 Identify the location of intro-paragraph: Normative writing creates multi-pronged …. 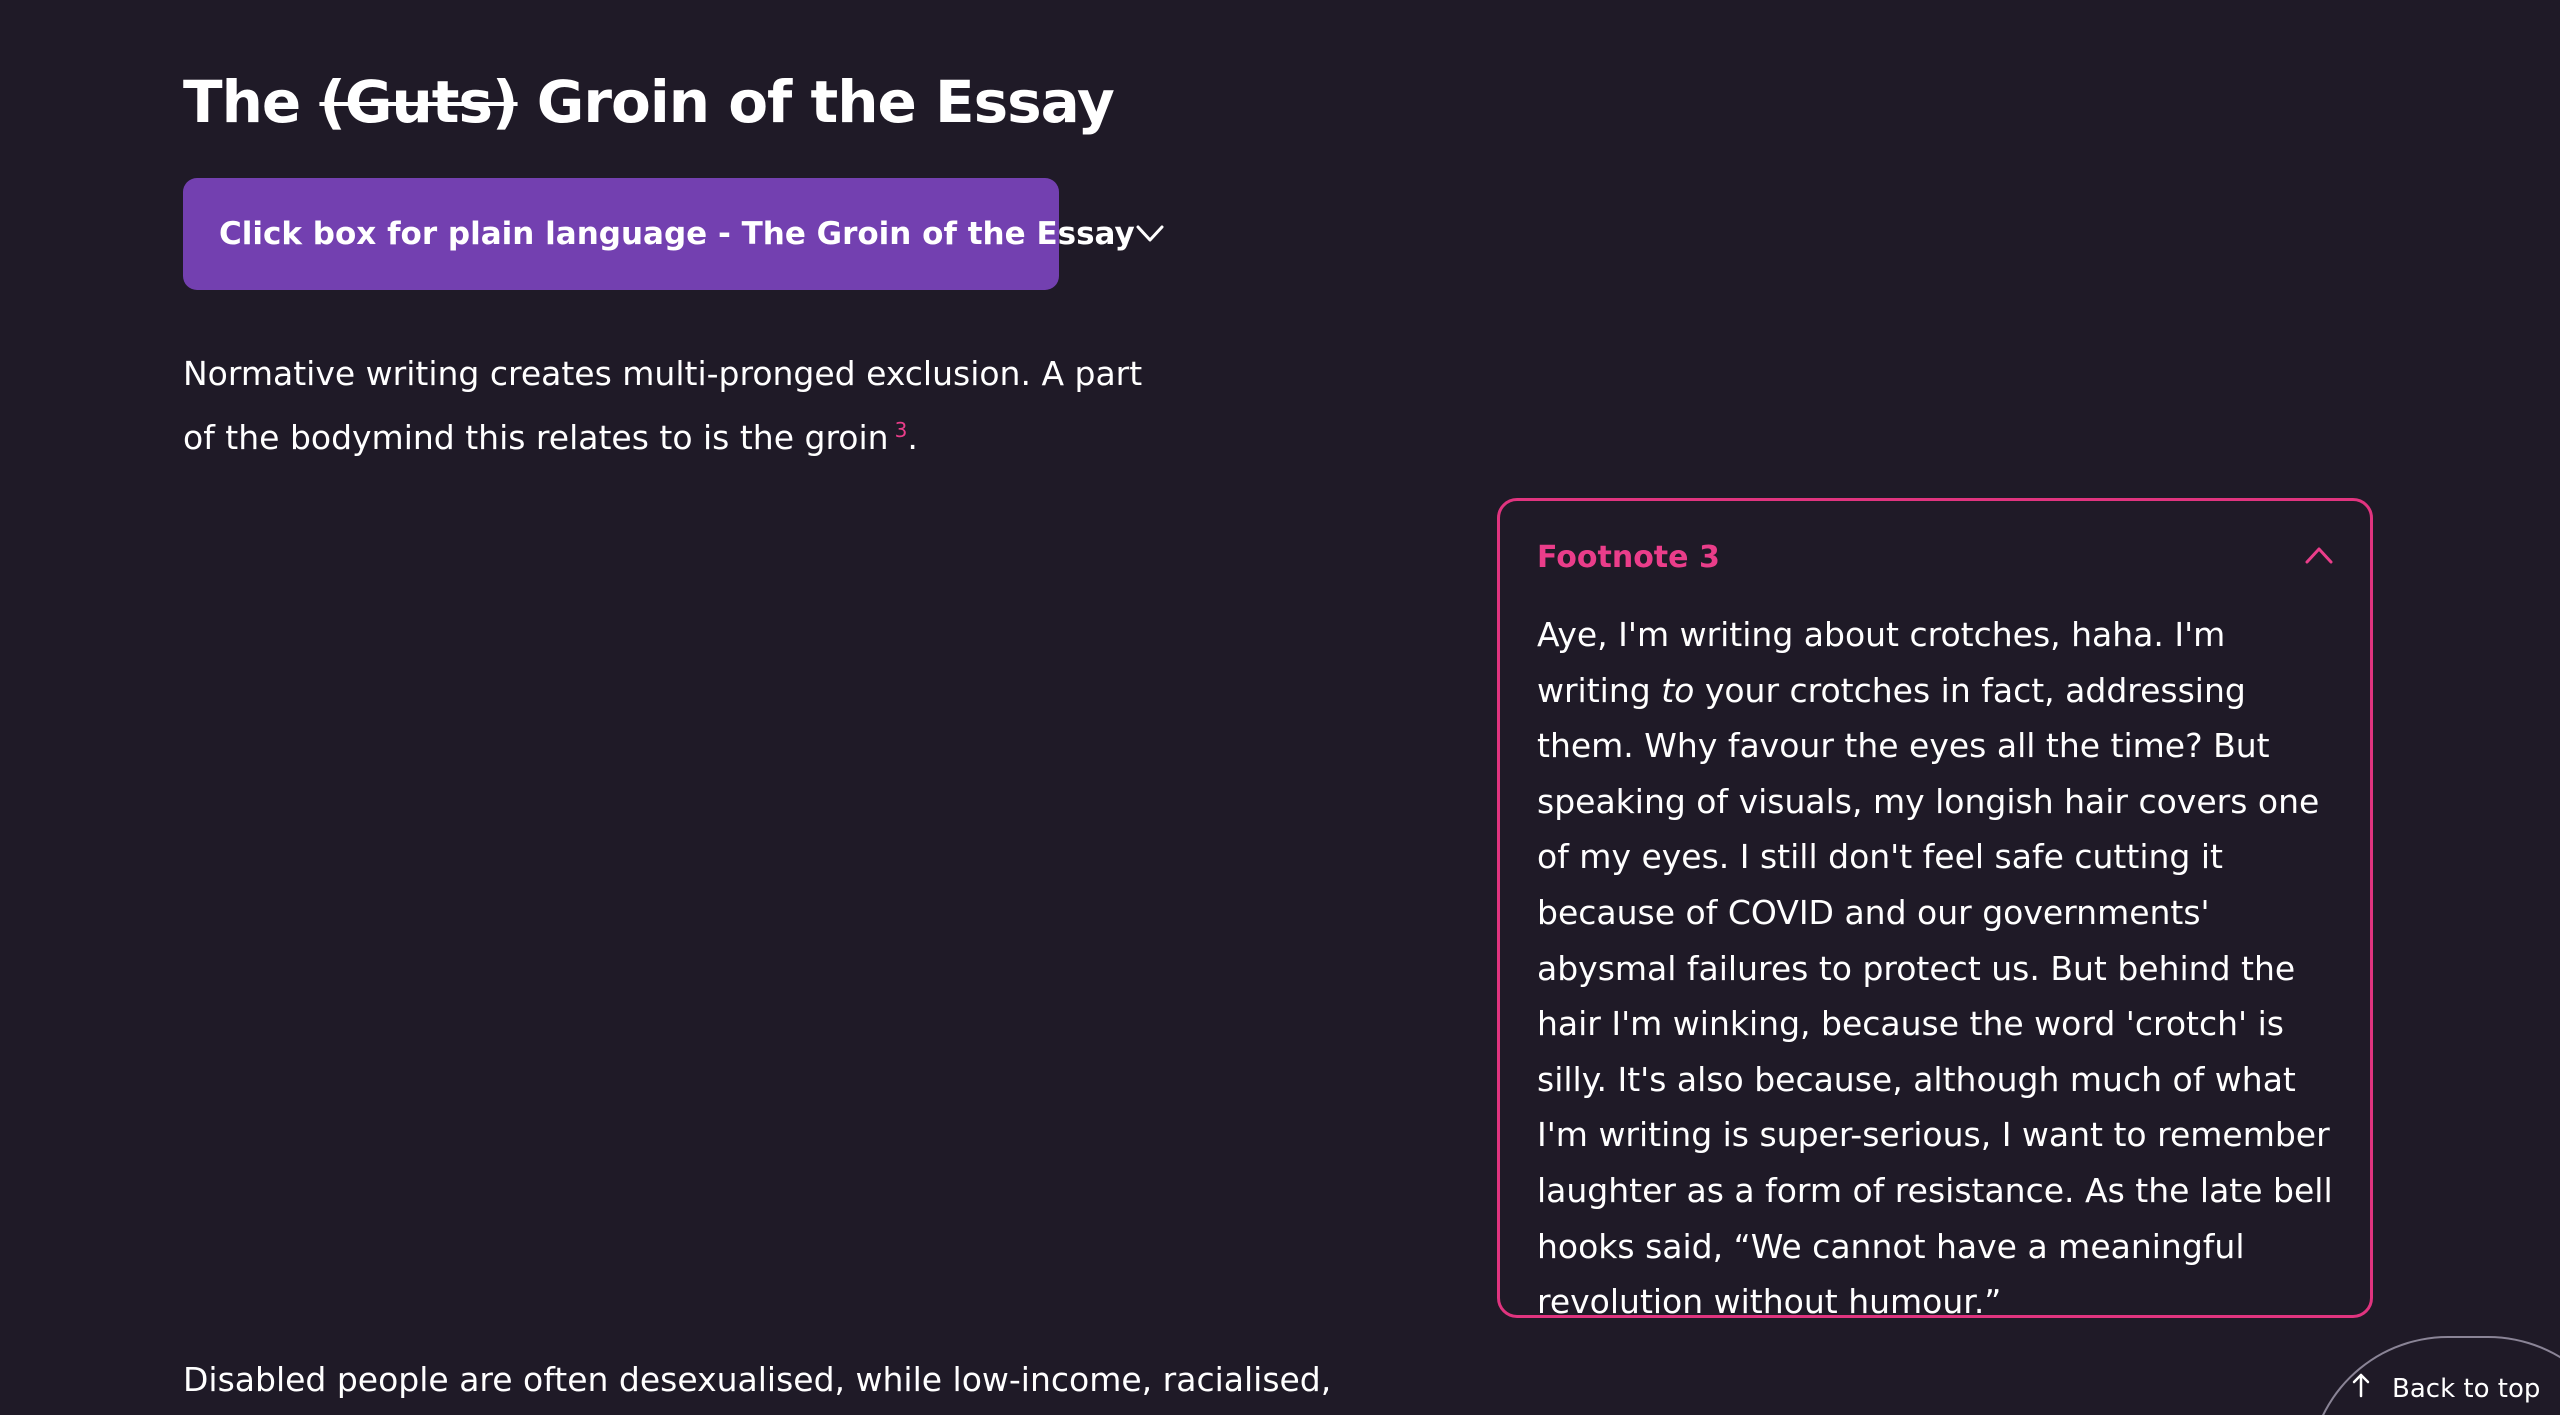
(683, 406).